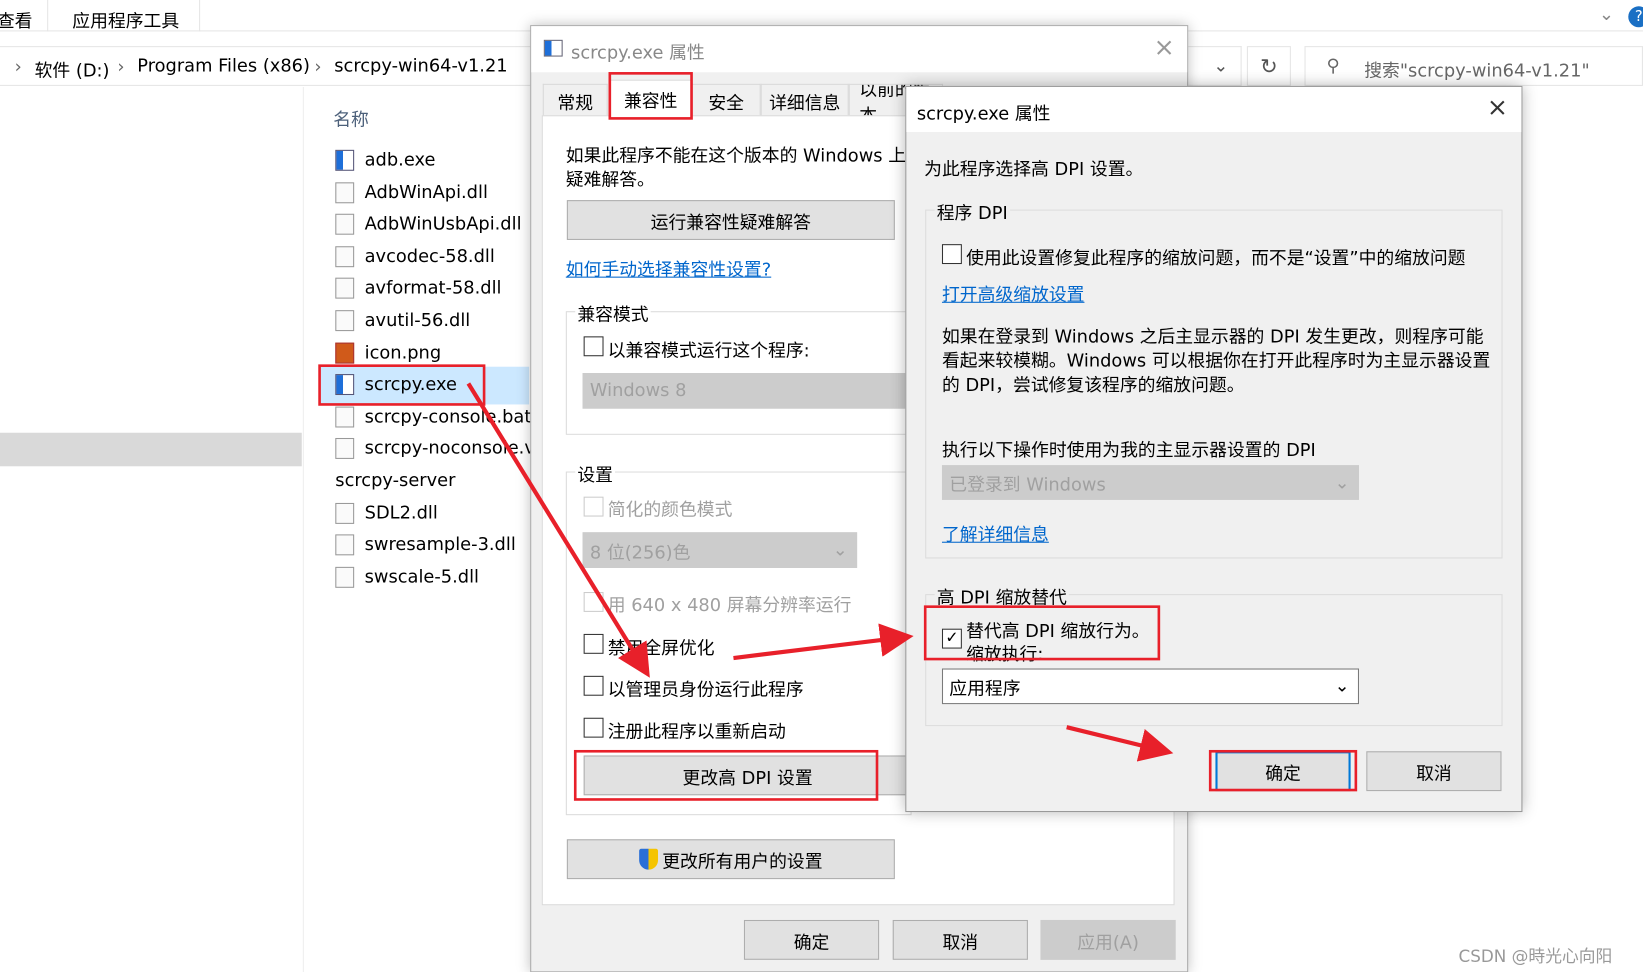 Image resolution: width=1643 pixels, height=972 pixels. What do you see at coordinates (650, 96) in the screenshot?
I see `highlight-compat-tab` at bounding box center [650, 96].